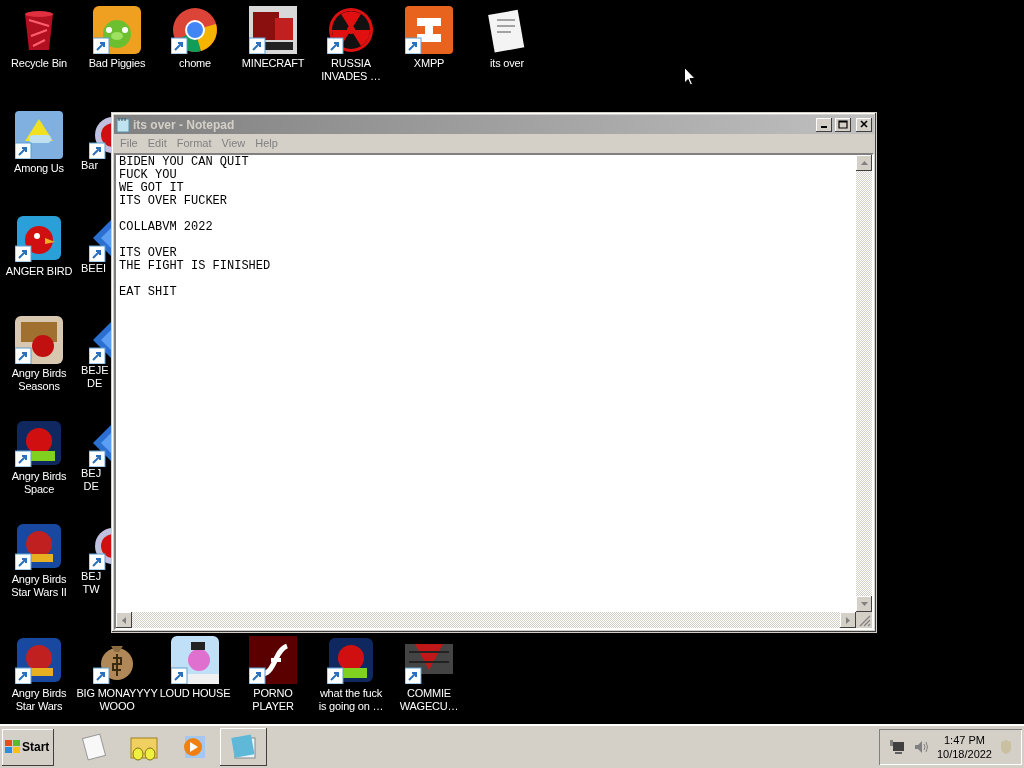 This screenshot has height=768, width=1024. Describe the element at coordinates (233, 143) in the screenshot. I see `menu-item: View` at that location.